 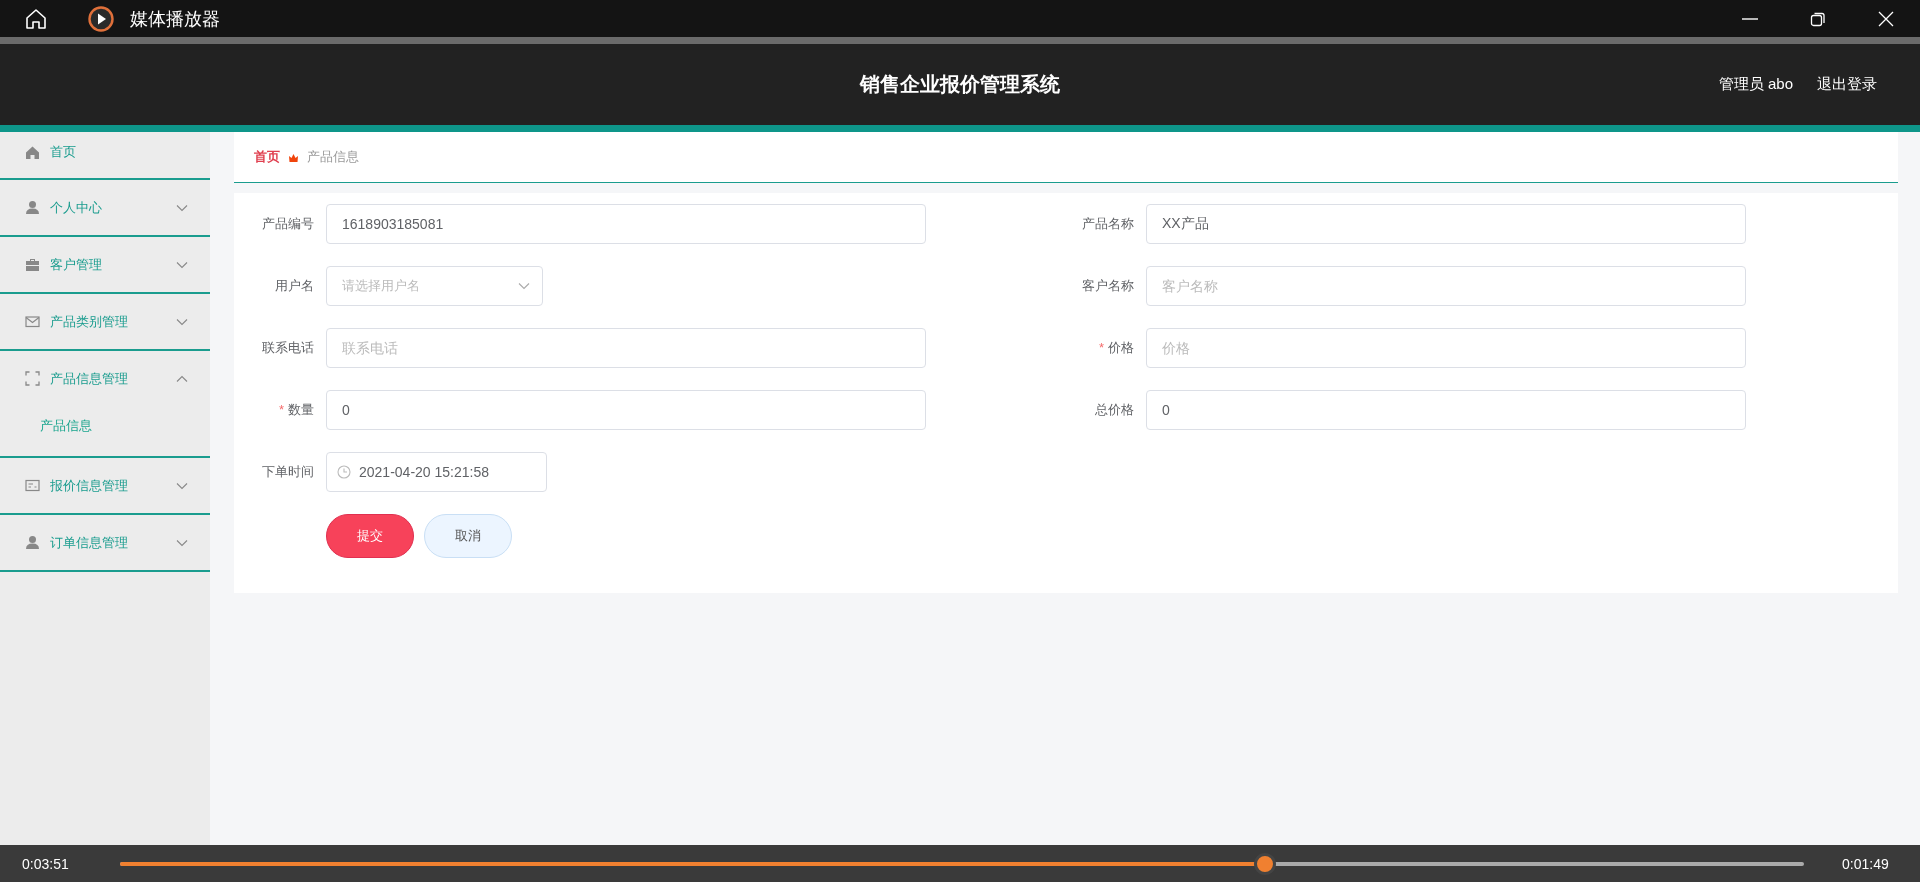 What do you see at coordinates (626, 224) in the screenshot?
I see `input-field: 1618903185081` at bounding box center [626, 224].